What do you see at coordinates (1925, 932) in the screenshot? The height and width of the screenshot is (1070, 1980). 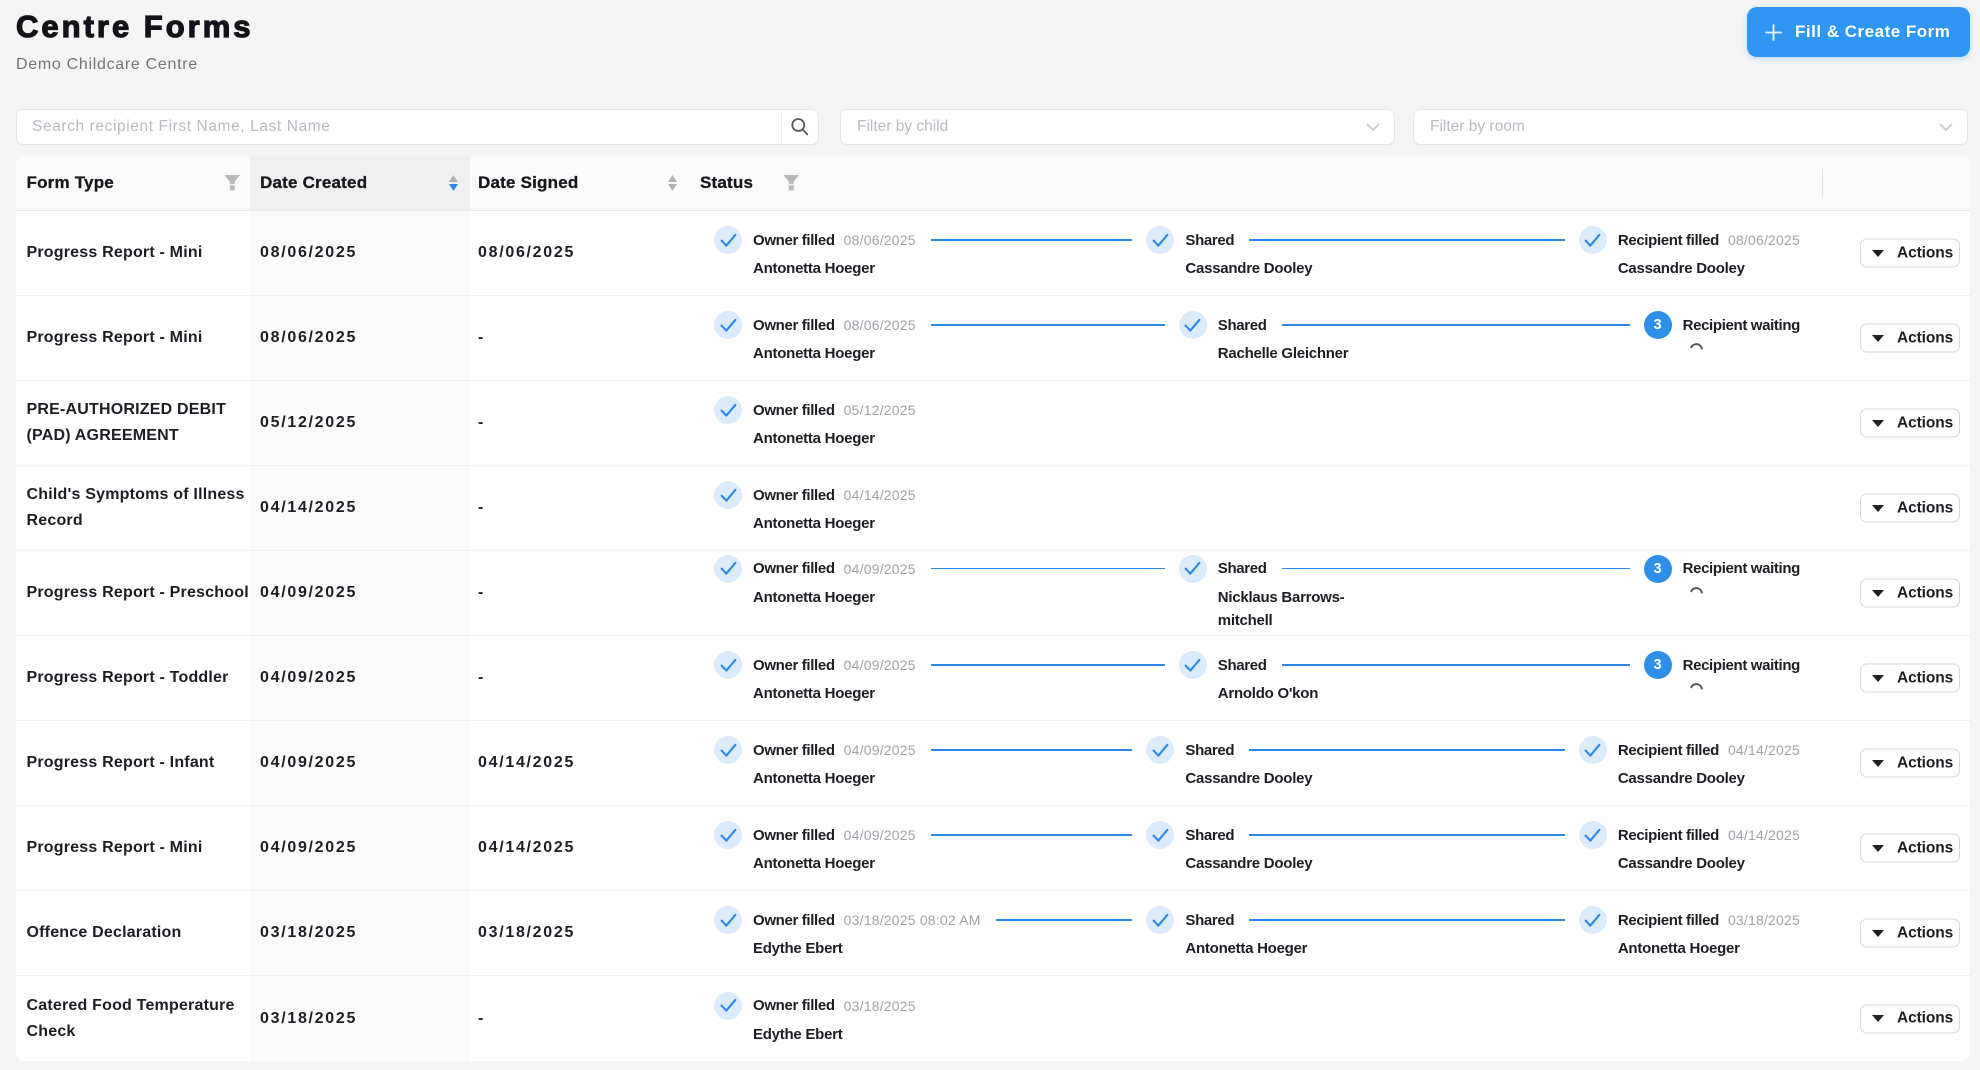 I see `actions-label: Actions` at bounding box center [1925, 932].